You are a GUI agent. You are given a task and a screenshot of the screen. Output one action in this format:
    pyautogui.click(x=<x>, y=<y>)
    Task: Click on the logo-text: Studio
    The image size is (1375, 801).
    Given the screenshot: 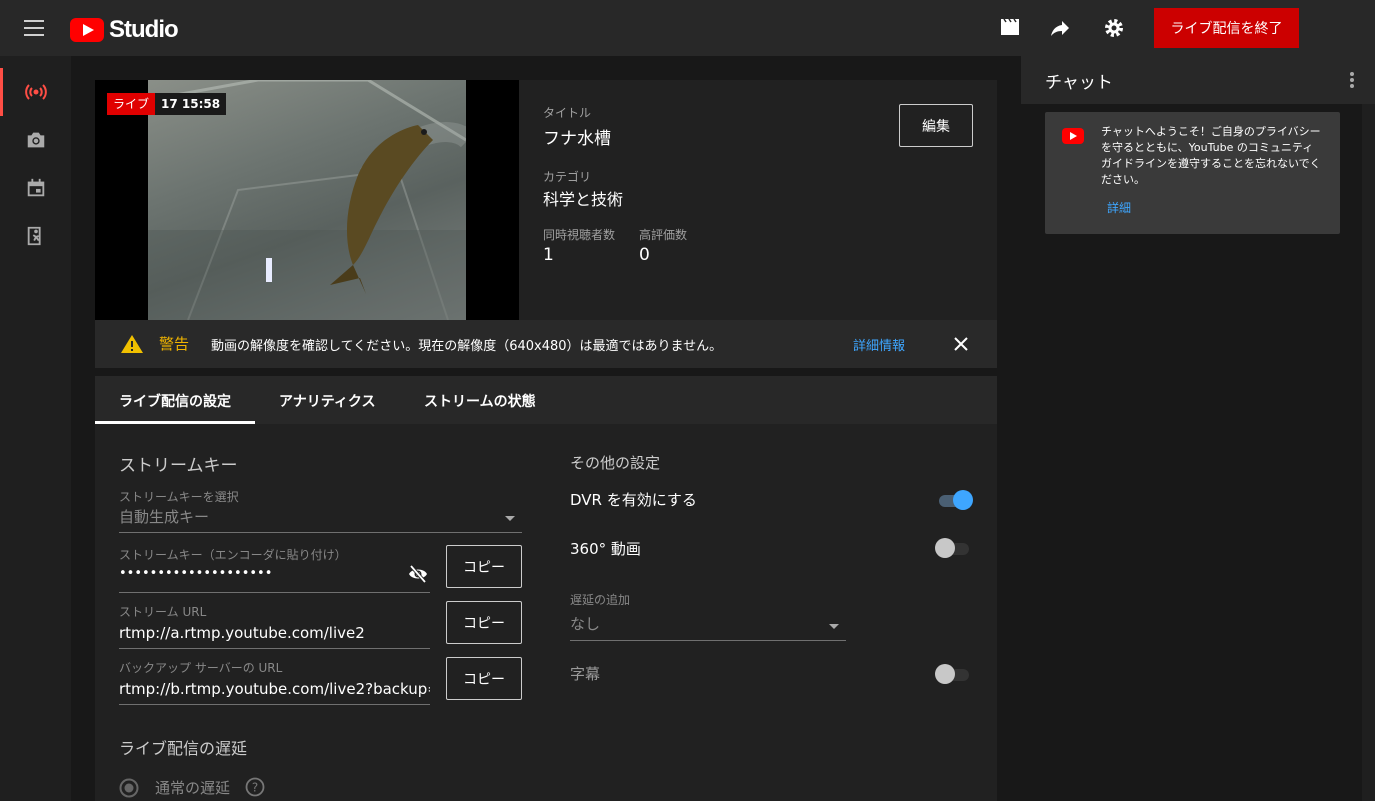 What is the action you would take?
    pyautogui.click(x=144, y=29)
    